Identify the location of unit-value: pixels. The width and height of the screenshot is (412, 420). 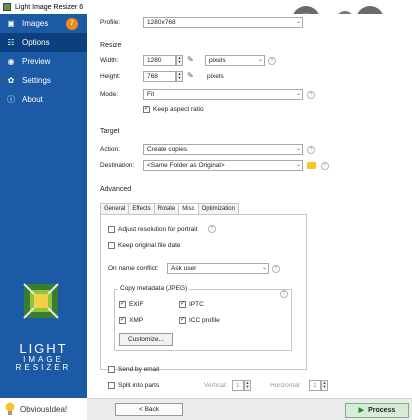
(217, 60).